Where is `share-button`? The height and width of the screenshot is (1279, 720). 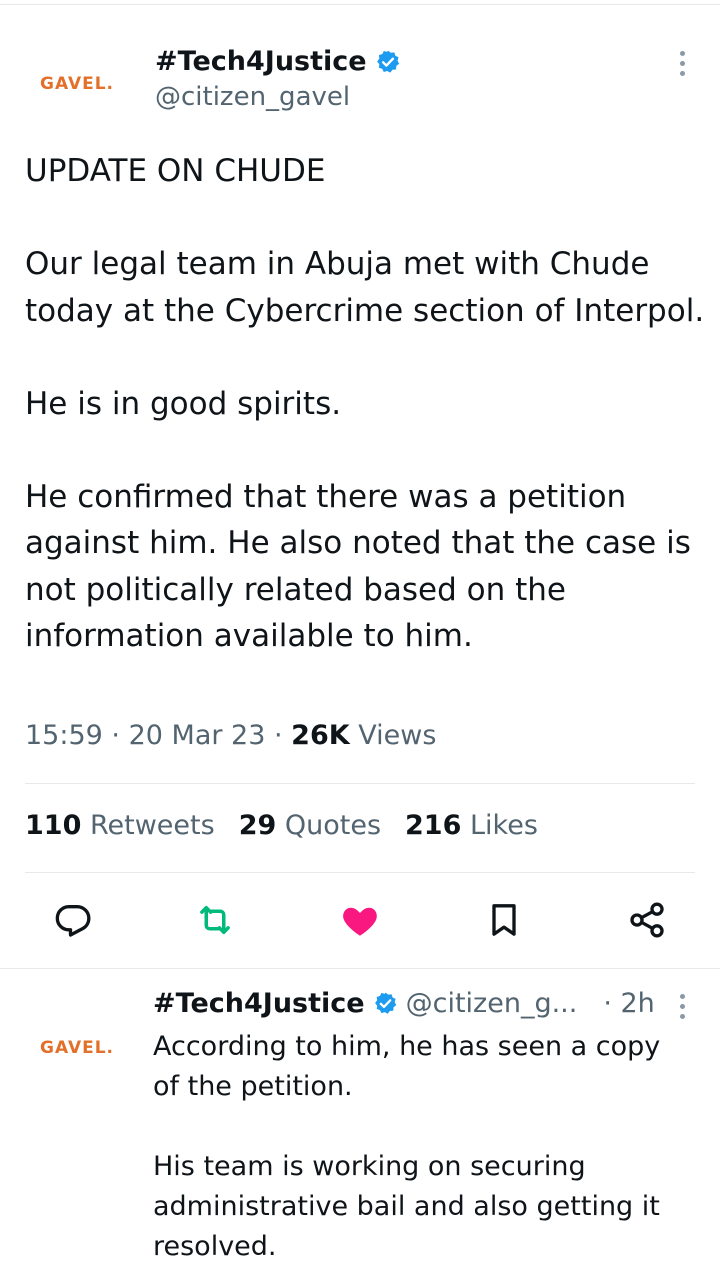 share-button is located at coordinates (647, 920).